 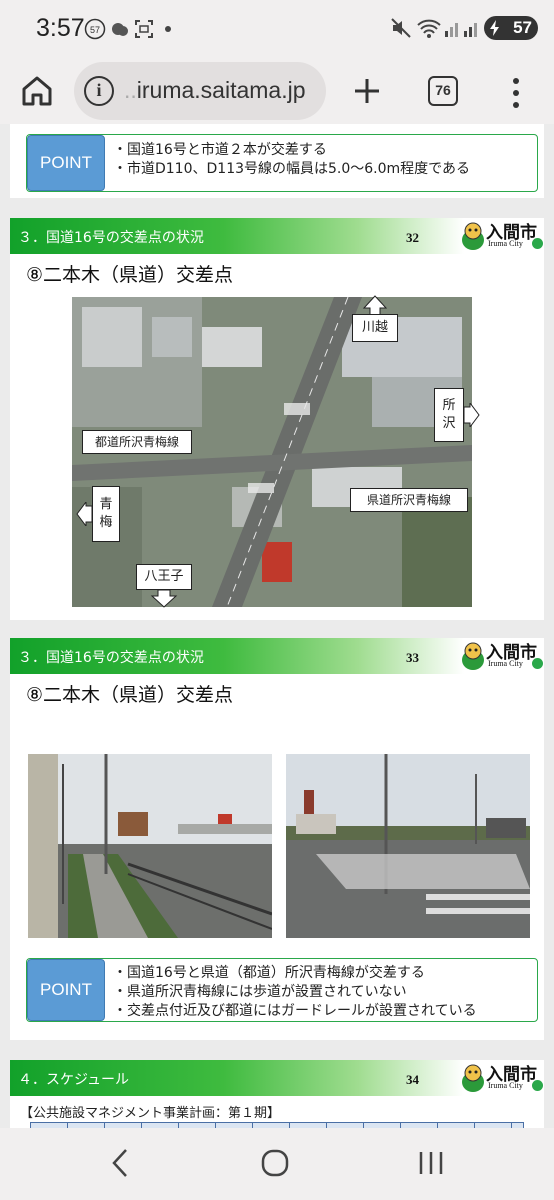 I want to click on point-item: 国道16号と県道（都道）所沢青梅線が交差する, so click(x=295, y=973).